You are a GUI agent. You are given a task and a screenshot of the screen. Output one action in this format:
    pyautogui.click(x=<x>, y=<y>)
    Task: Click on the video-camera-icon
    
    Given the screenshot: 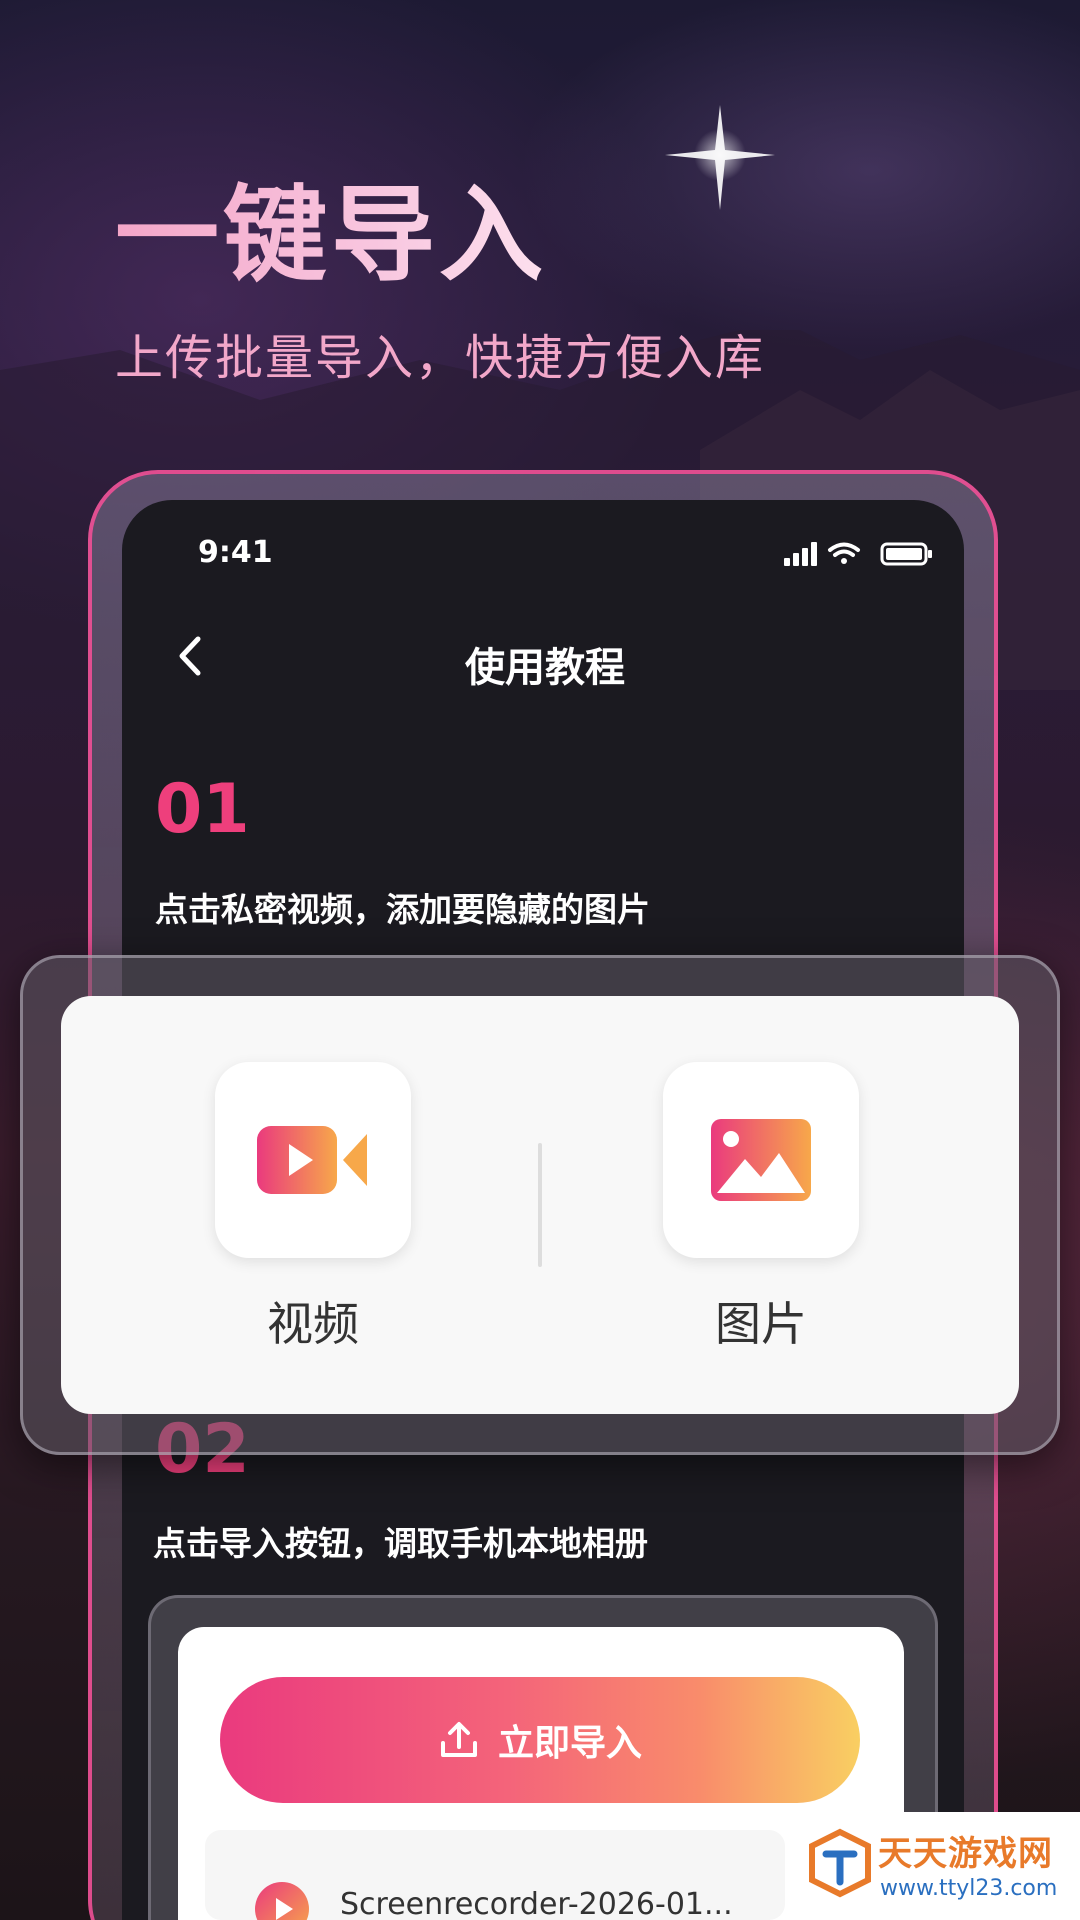 What is the action you would take?
    pyautogui.click(x=312, y=1160)
    